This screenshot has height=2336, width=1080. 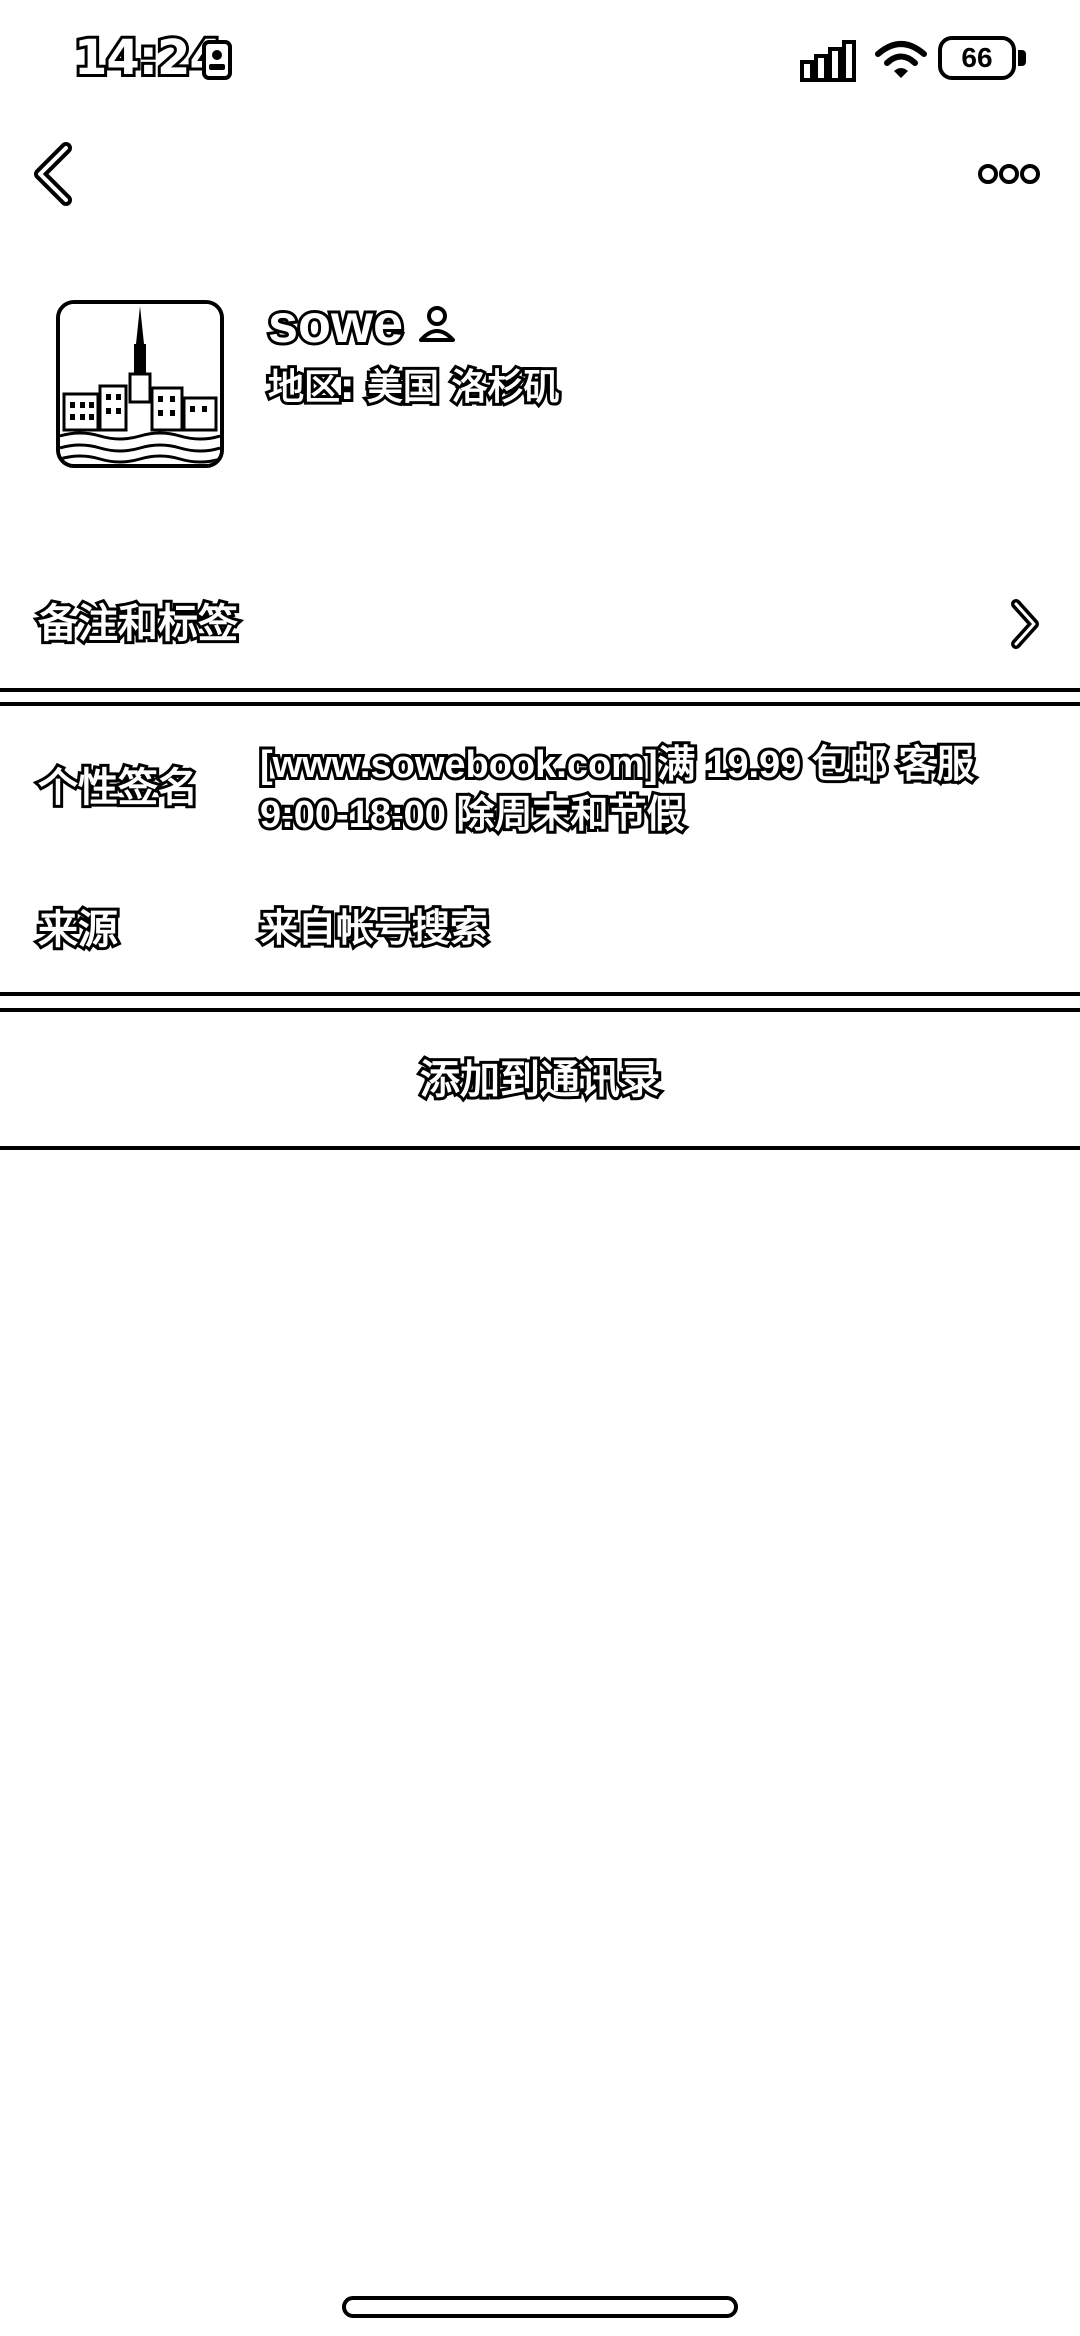 What do you see at coordinates (540, 2307) in the screenshot?
I see `home-indicator` at bounding box center [540, 2307].